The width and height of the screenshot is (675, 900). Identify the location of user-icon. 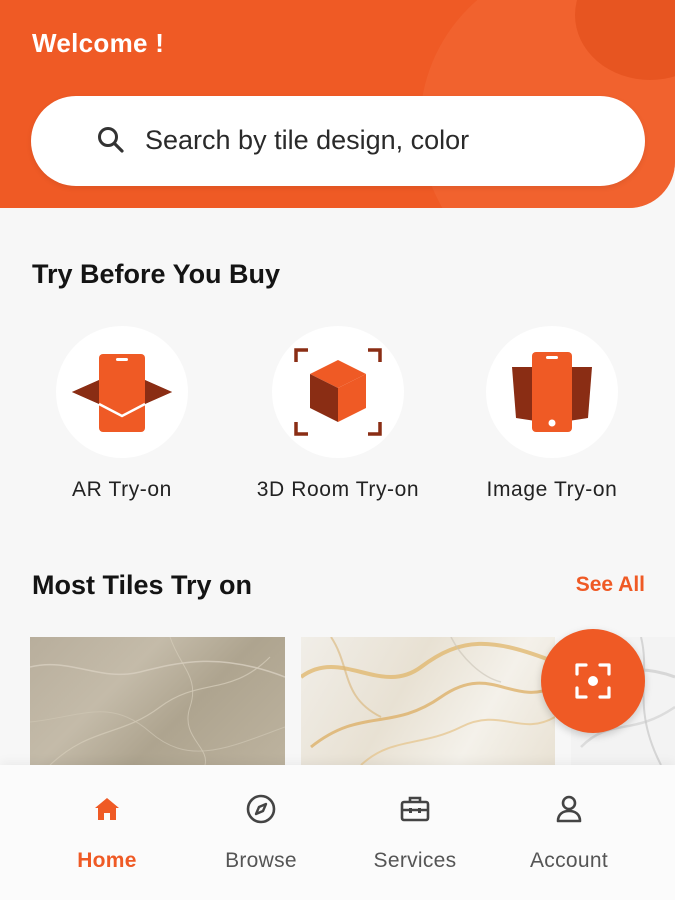
(569, 809).